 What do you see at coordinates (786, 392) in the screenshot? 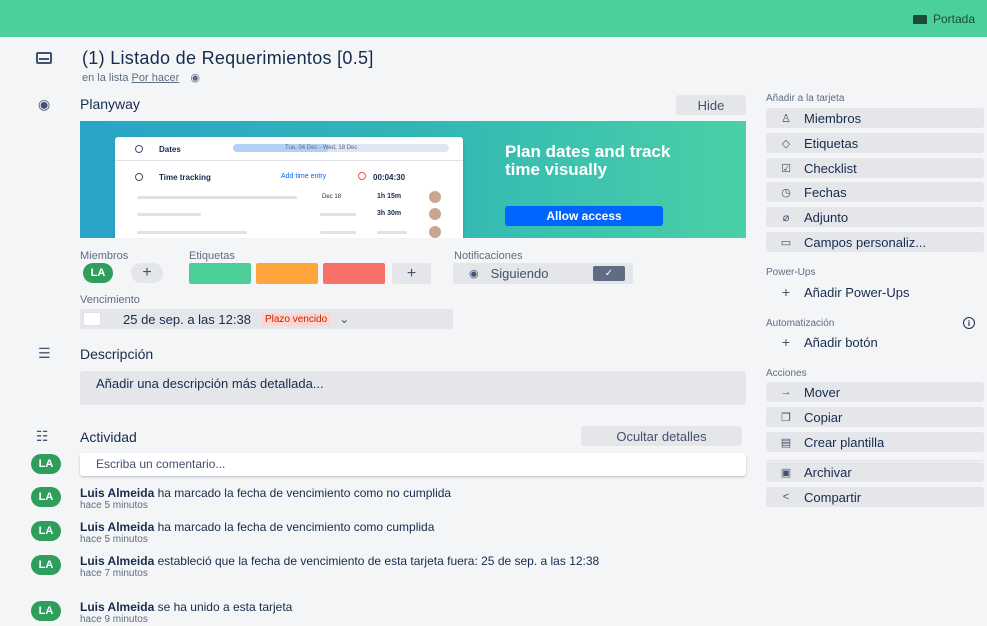
I see `arrow-right-icon: →` at bounding box center [786, 392].